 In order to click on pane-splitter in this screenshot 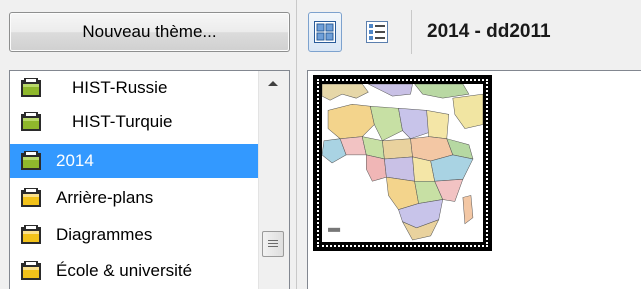, I will do `click(296, 144)`.